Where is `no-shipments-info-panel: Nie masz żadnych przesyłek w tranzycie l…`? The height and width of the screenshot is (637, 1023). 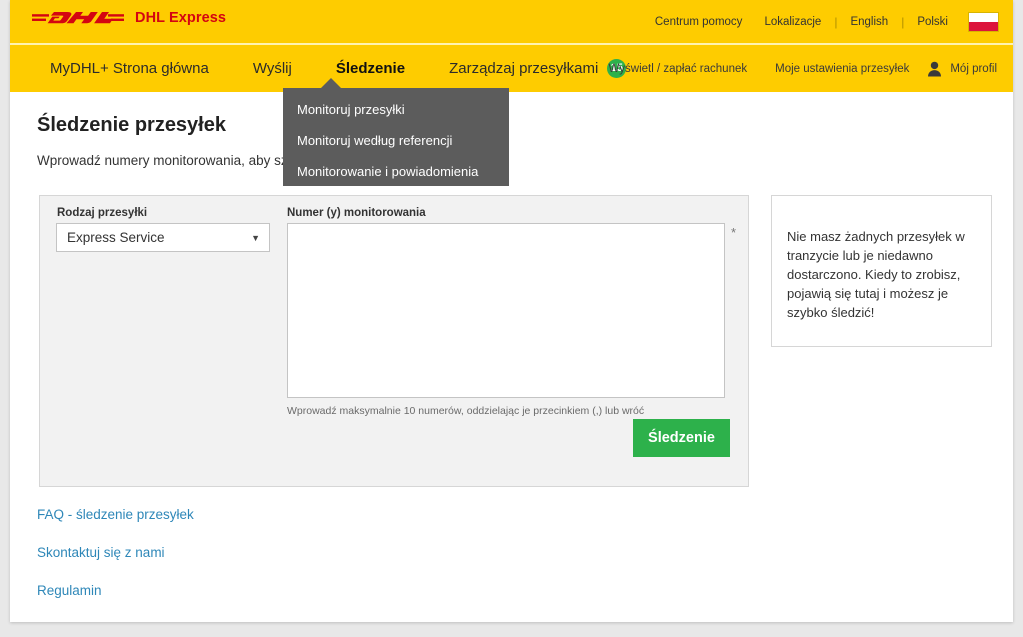
no-shipments-info-panel: Nie masz żadnych przesyłek w tranzycie l… is located at coordinates (881, 271).